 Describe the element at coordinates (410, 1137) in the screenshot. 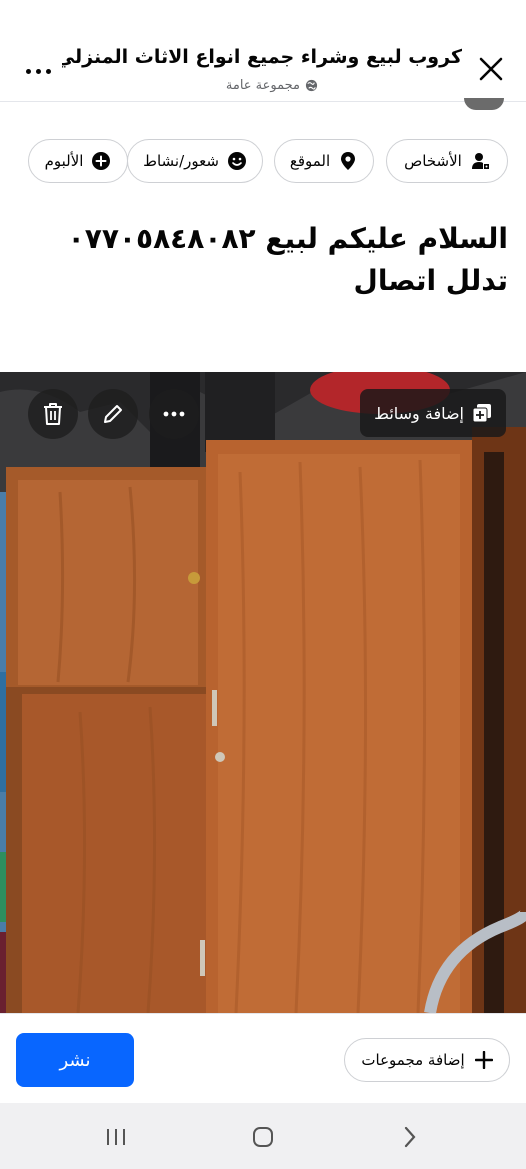

I see `back-icon` at that location.